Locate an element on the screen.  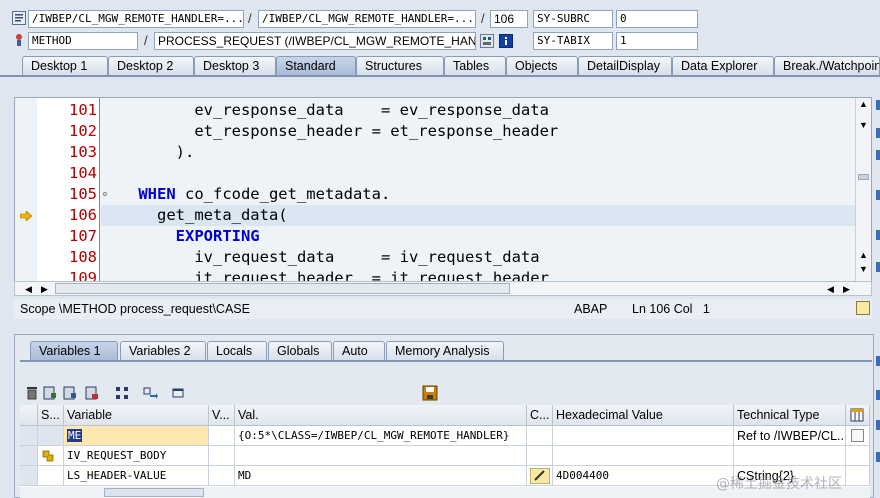
print-icon is located at coordinates (92, 393).